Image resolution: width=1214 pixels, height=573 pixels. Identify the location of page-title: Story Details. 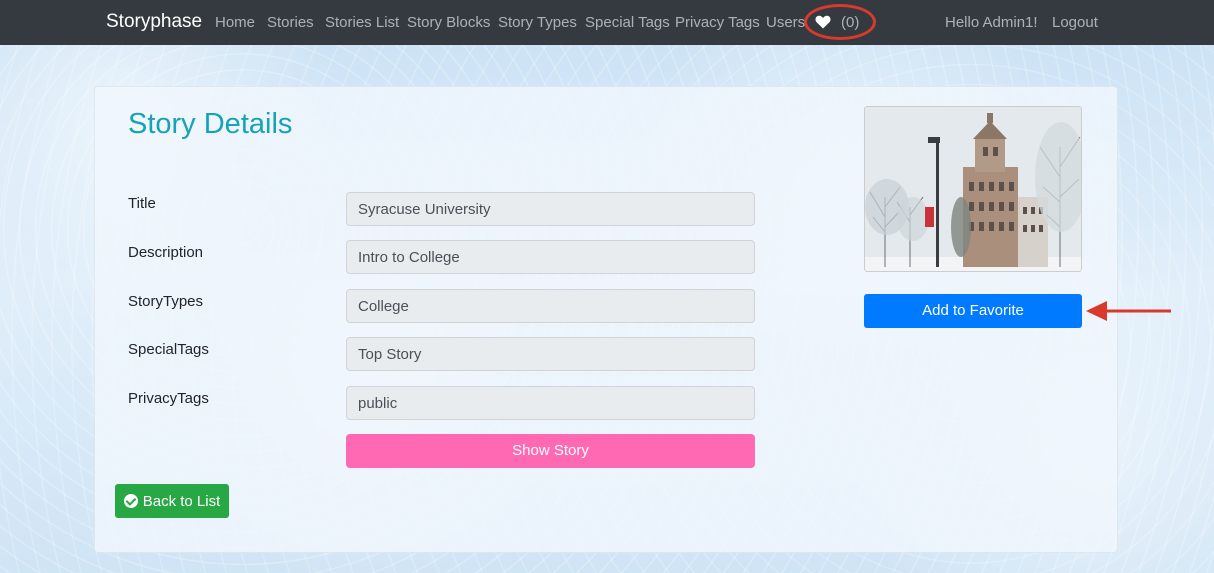
(210, 124).